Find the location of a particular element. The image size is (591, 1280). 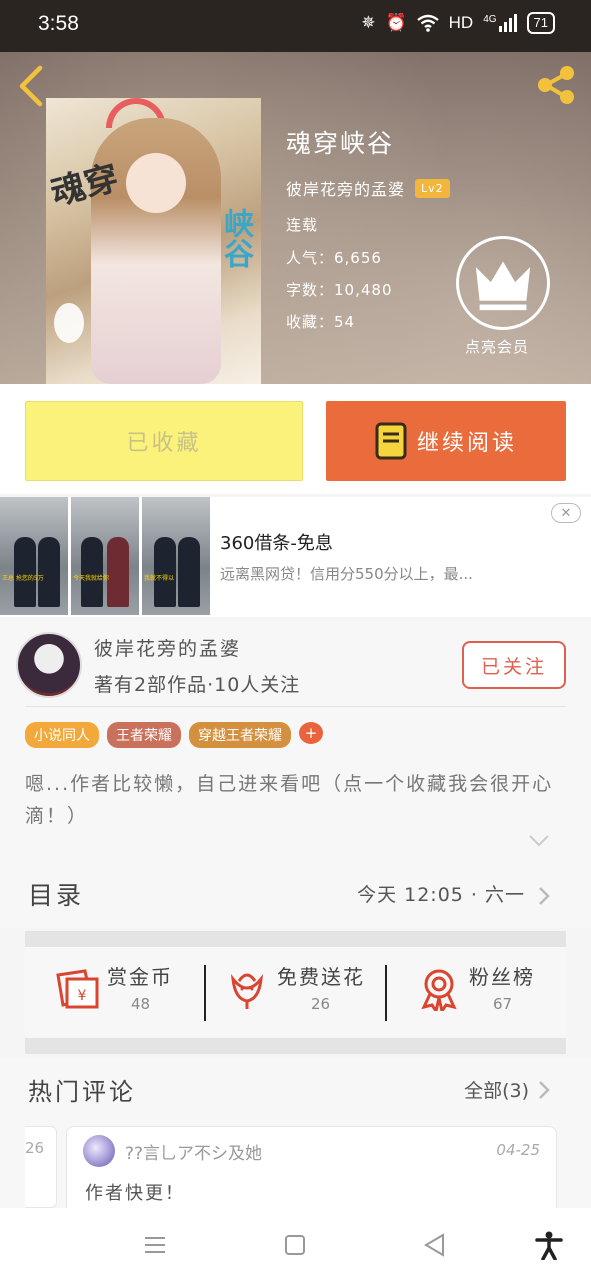

author-level-badge: Lv2 is located at coordinates (432, 188).